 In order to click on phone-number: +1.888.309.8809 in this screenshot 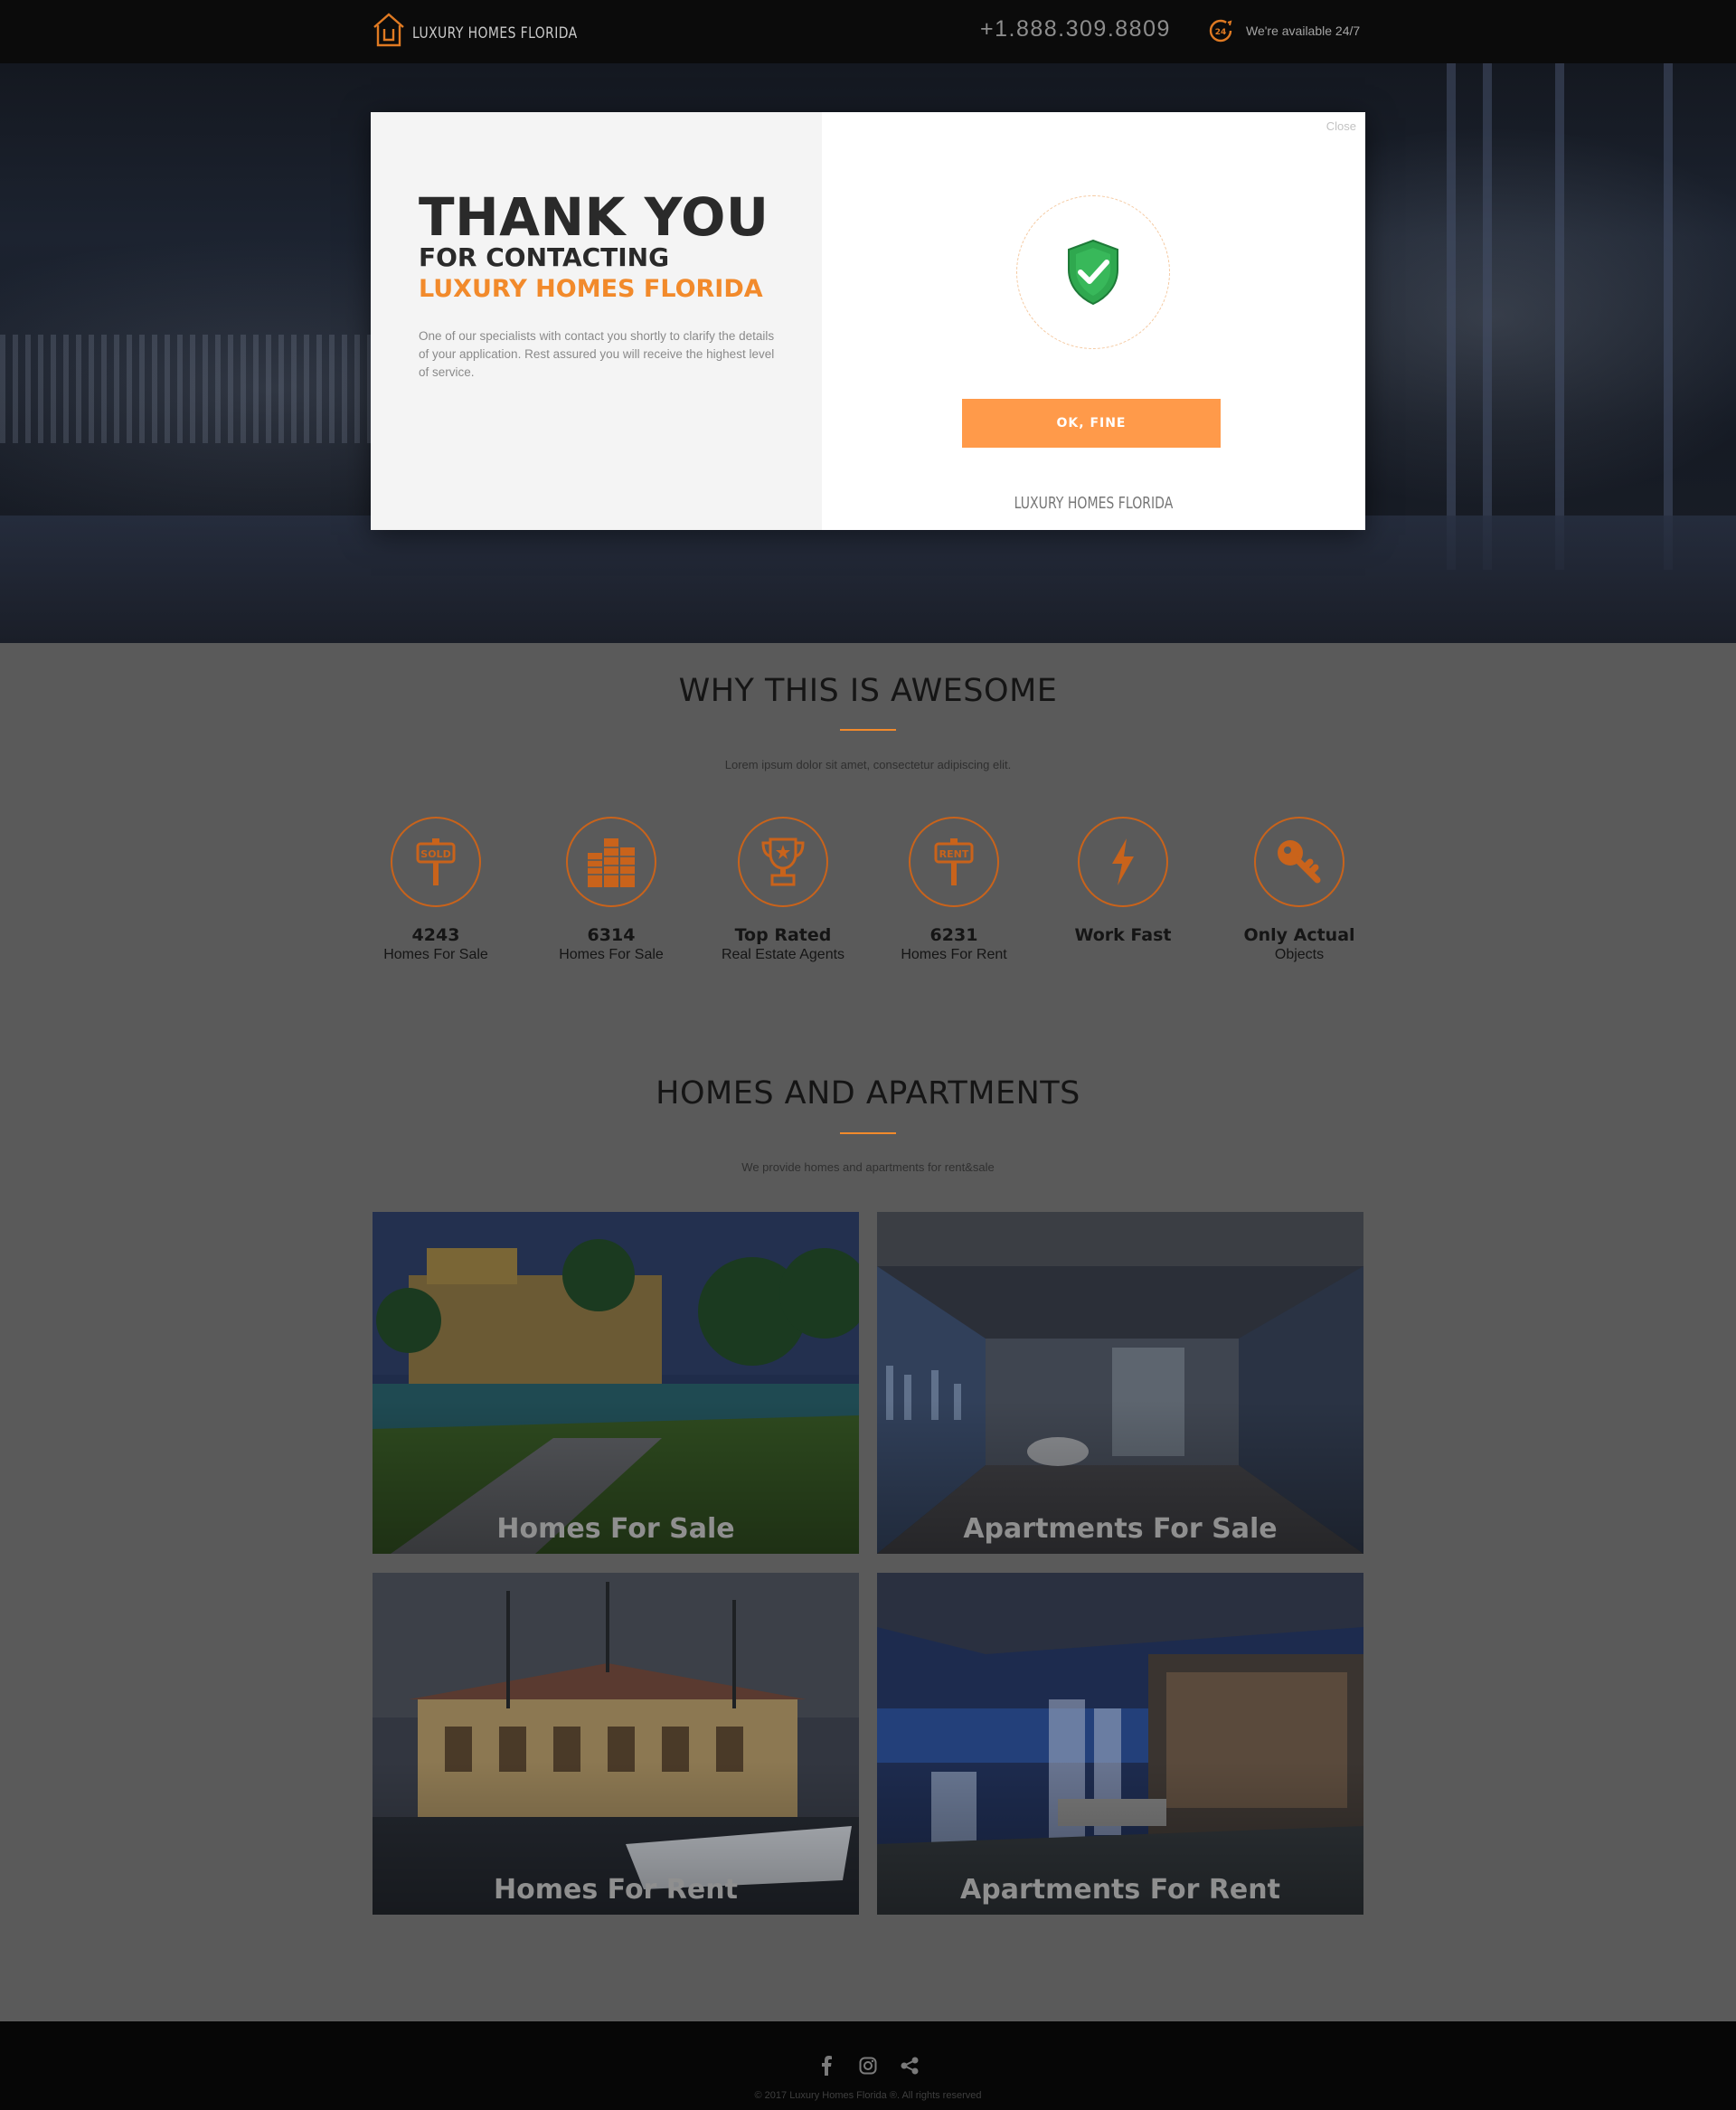, I will do `click(1075, 29)`.